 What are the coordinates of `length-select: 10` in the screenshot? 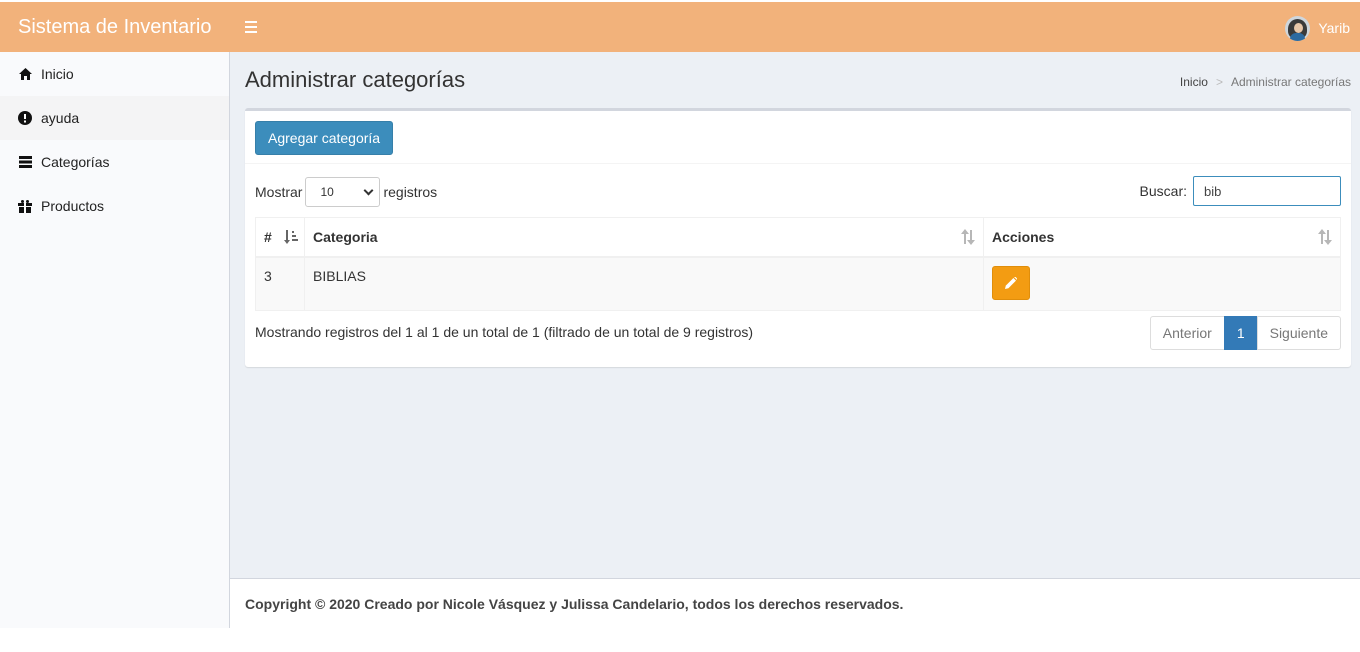 It's located at (343, 192).